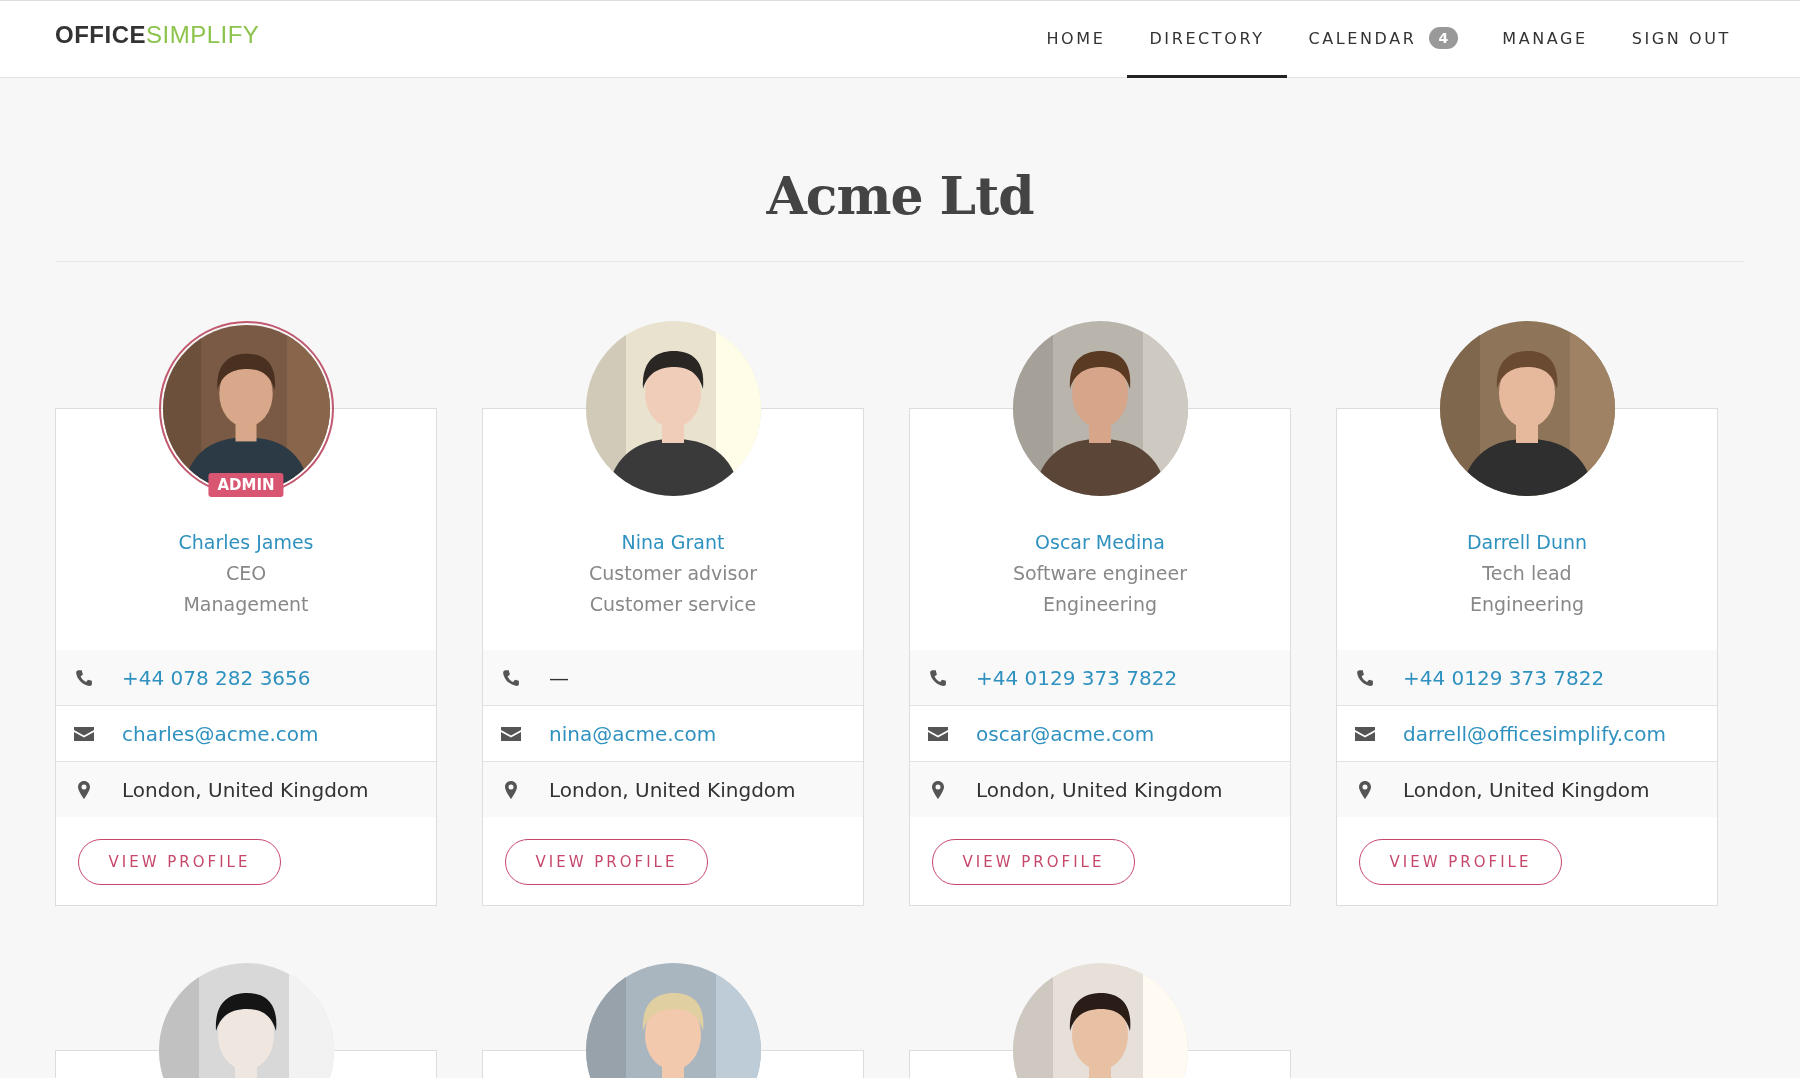 Image resolution: width=1800 pixels, height=1078 pixels. Describe the element at coordinates (1534, 733) in the screenshot. I see `email-link: darrell@officesimplify.com` at that location.